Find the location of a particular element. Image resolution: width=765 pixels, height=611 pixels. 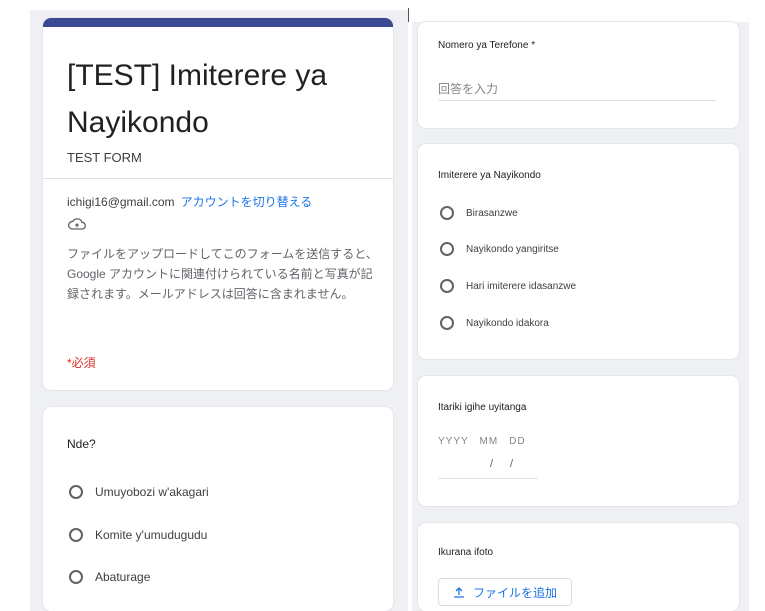

radio-option-yangiritse: Nayikondo yangiritse is located at coordinates (499, 249).